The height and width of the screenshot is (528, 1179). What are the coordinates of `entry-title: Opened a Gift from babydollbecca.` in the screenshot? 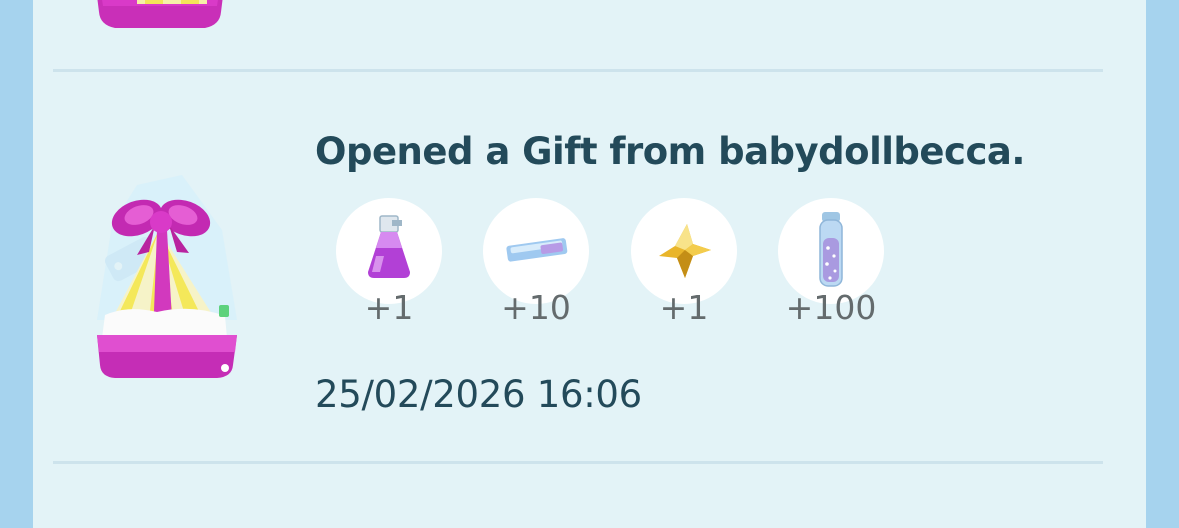 It's located at (670, 151).